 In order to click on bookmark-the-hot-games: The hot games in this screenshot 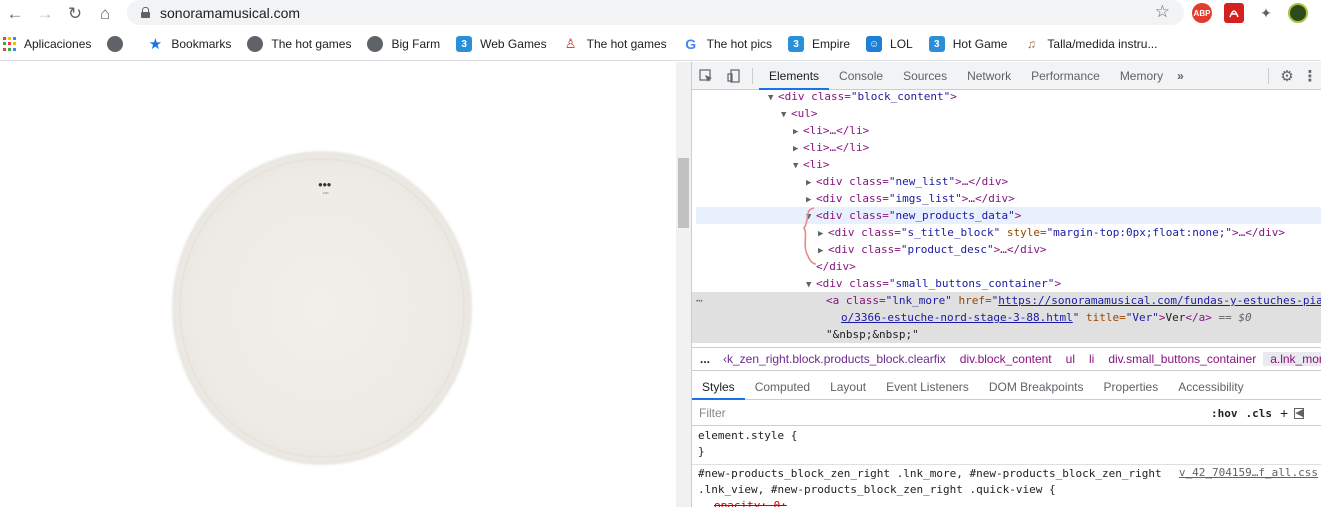, I will do `click(299, 44)`.